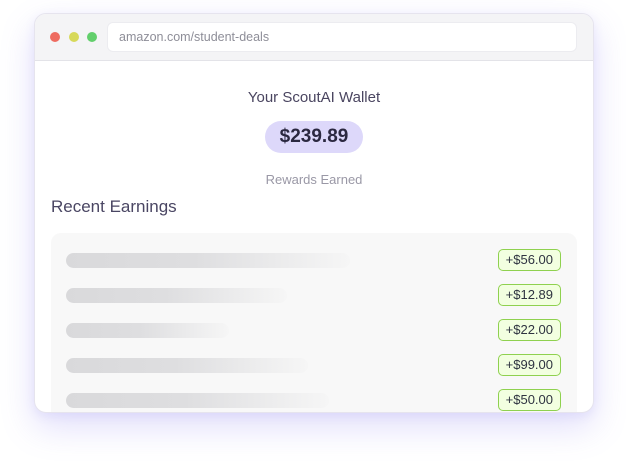 The width and height of the screenshot is (626, 467). Describe the element at coordinates (529, 400) in the screenshot. I see `earning-amount-badge: +$50.00` at that location.